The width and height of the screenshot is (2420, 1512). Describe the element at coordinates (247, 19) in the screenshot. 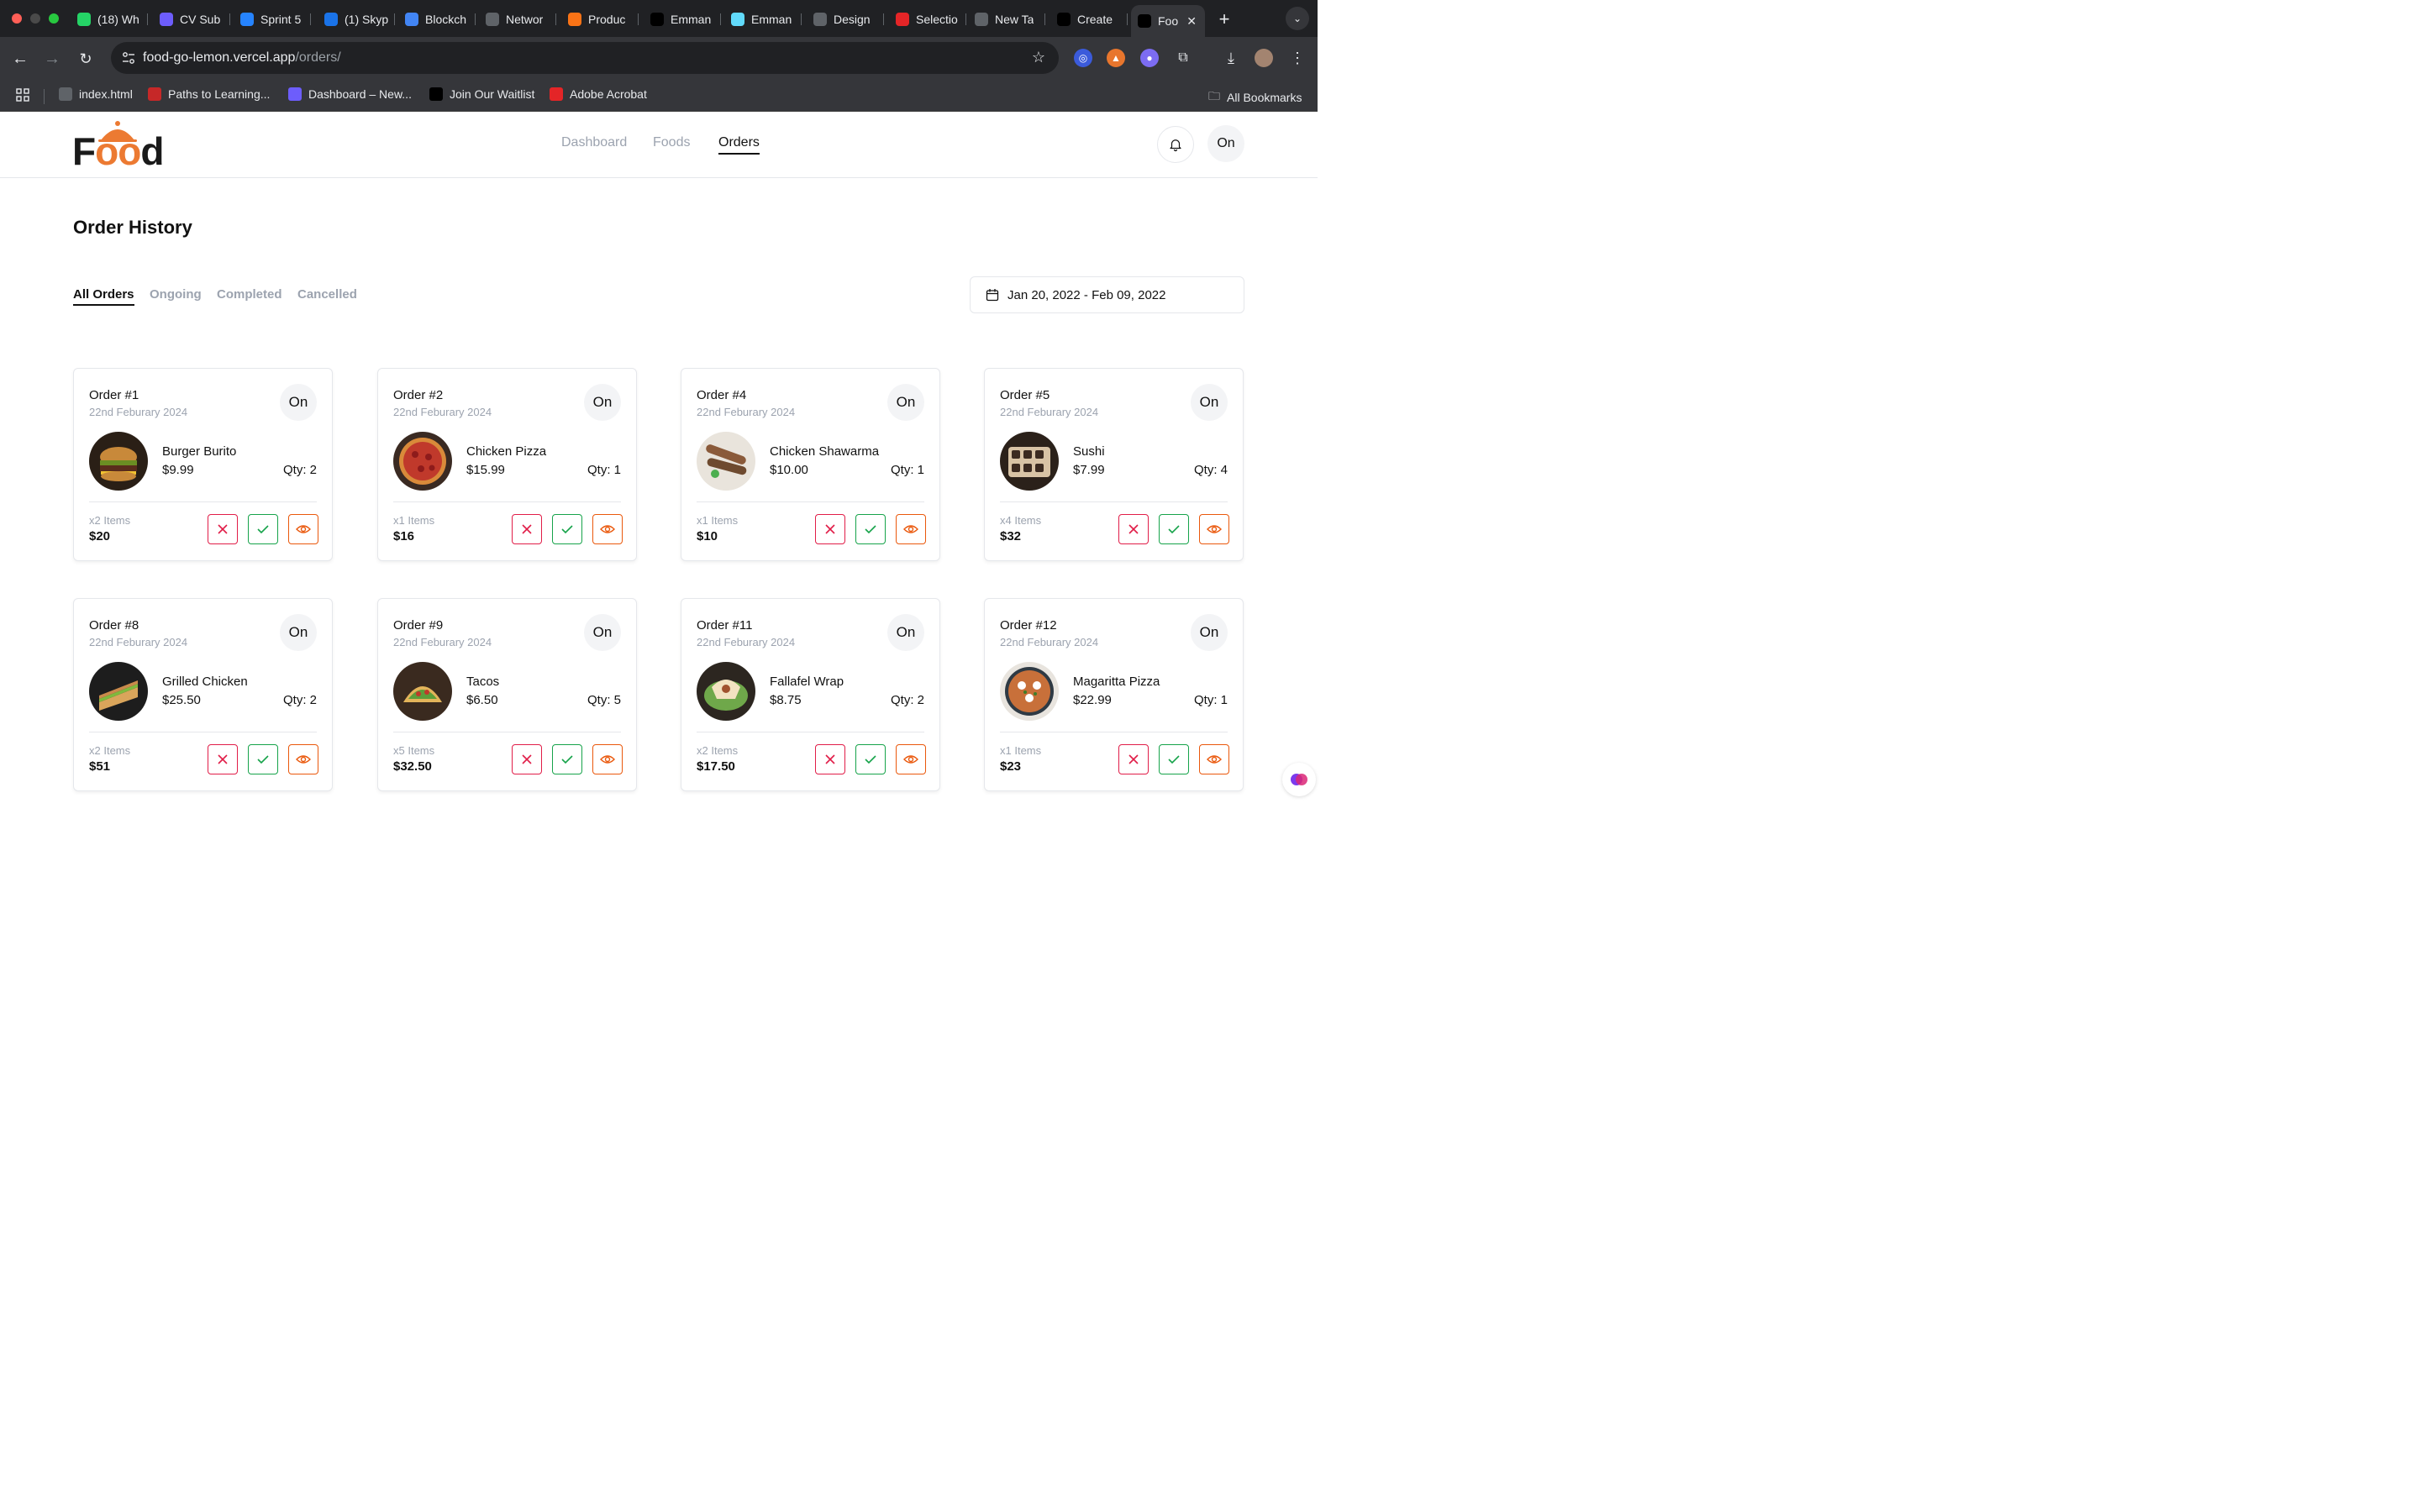

I see `jira-icon` at that location.